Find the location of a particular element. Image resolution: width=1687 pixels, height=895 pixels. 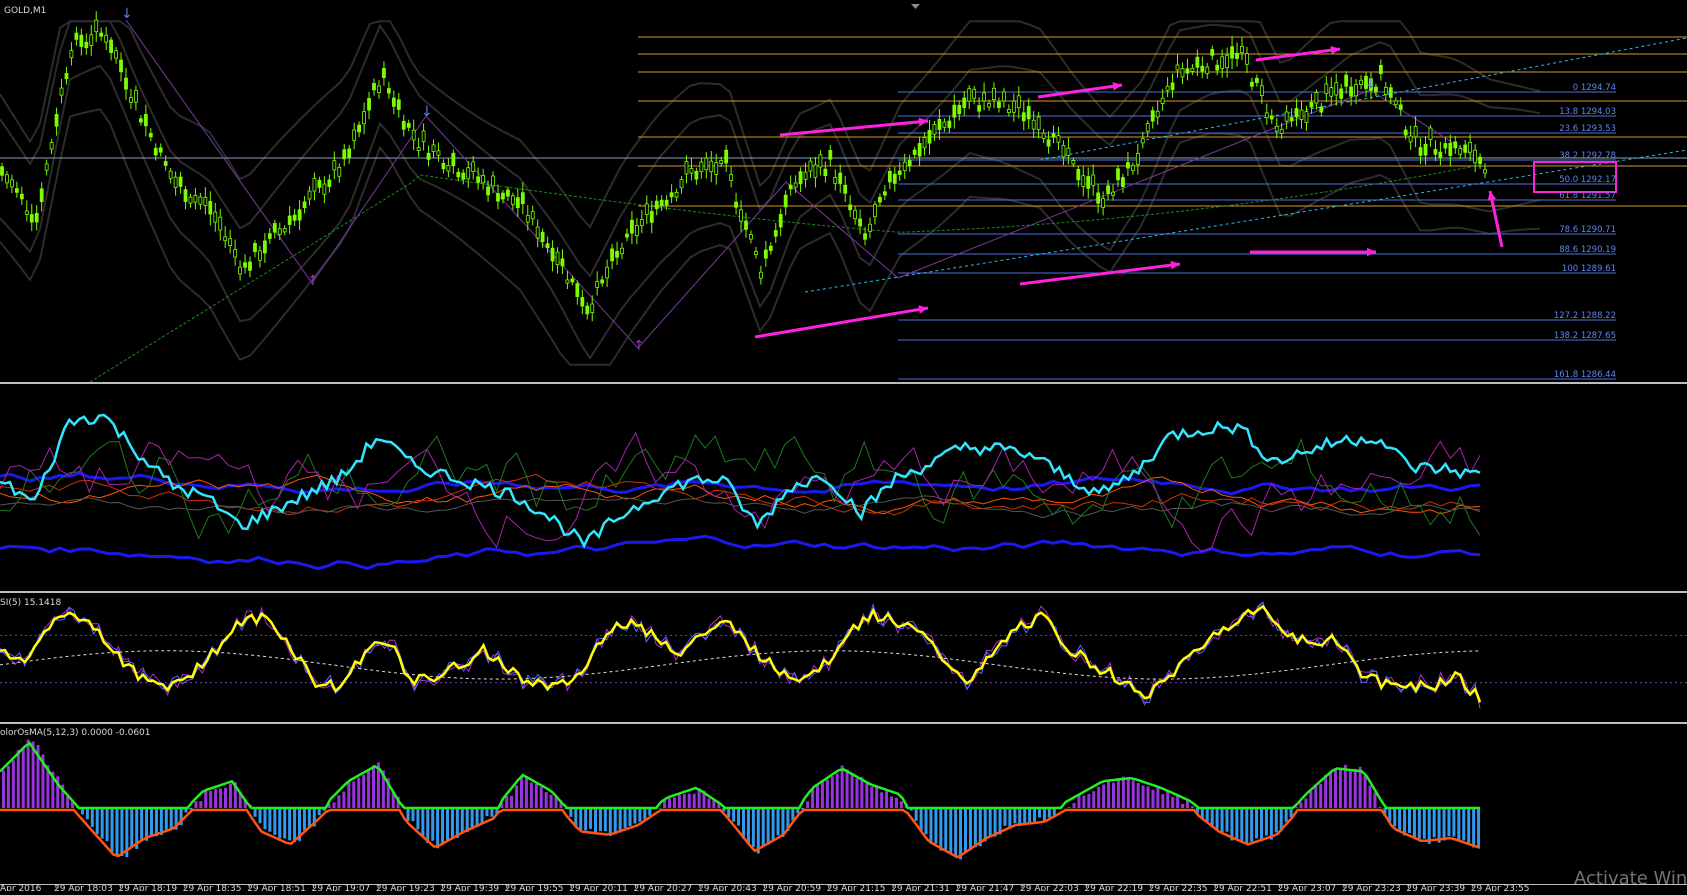

rsi-pane is located at coordinates (843, 655).